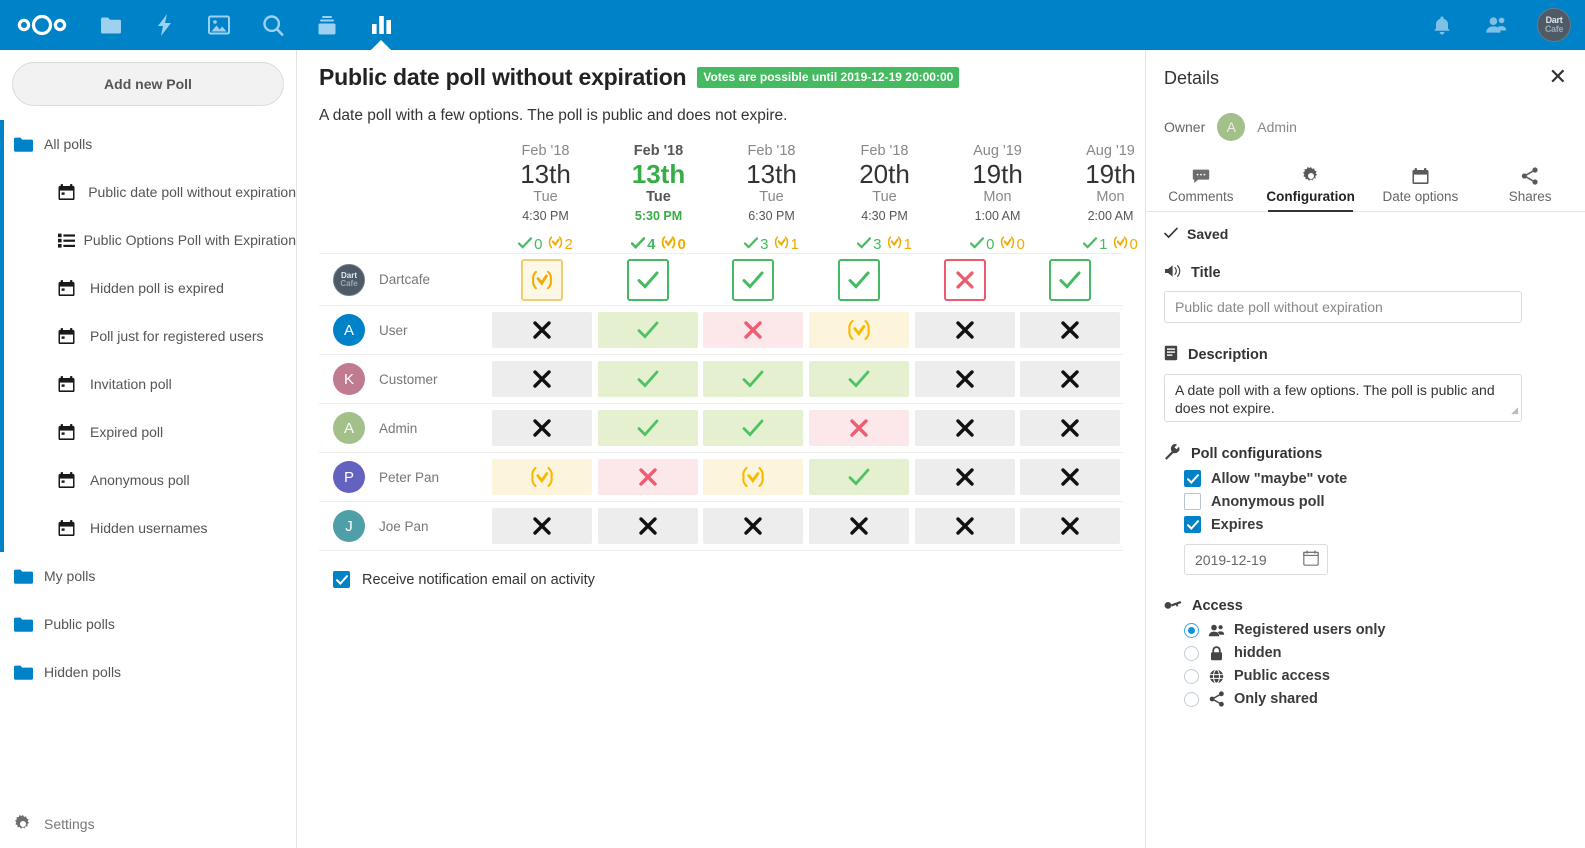 The width and height of the screenshot is (1585, 848). What do you see at coordinates (1172, 454) in the screenshot?
I see `wrench-icon` at bounding box center [1172, 454].